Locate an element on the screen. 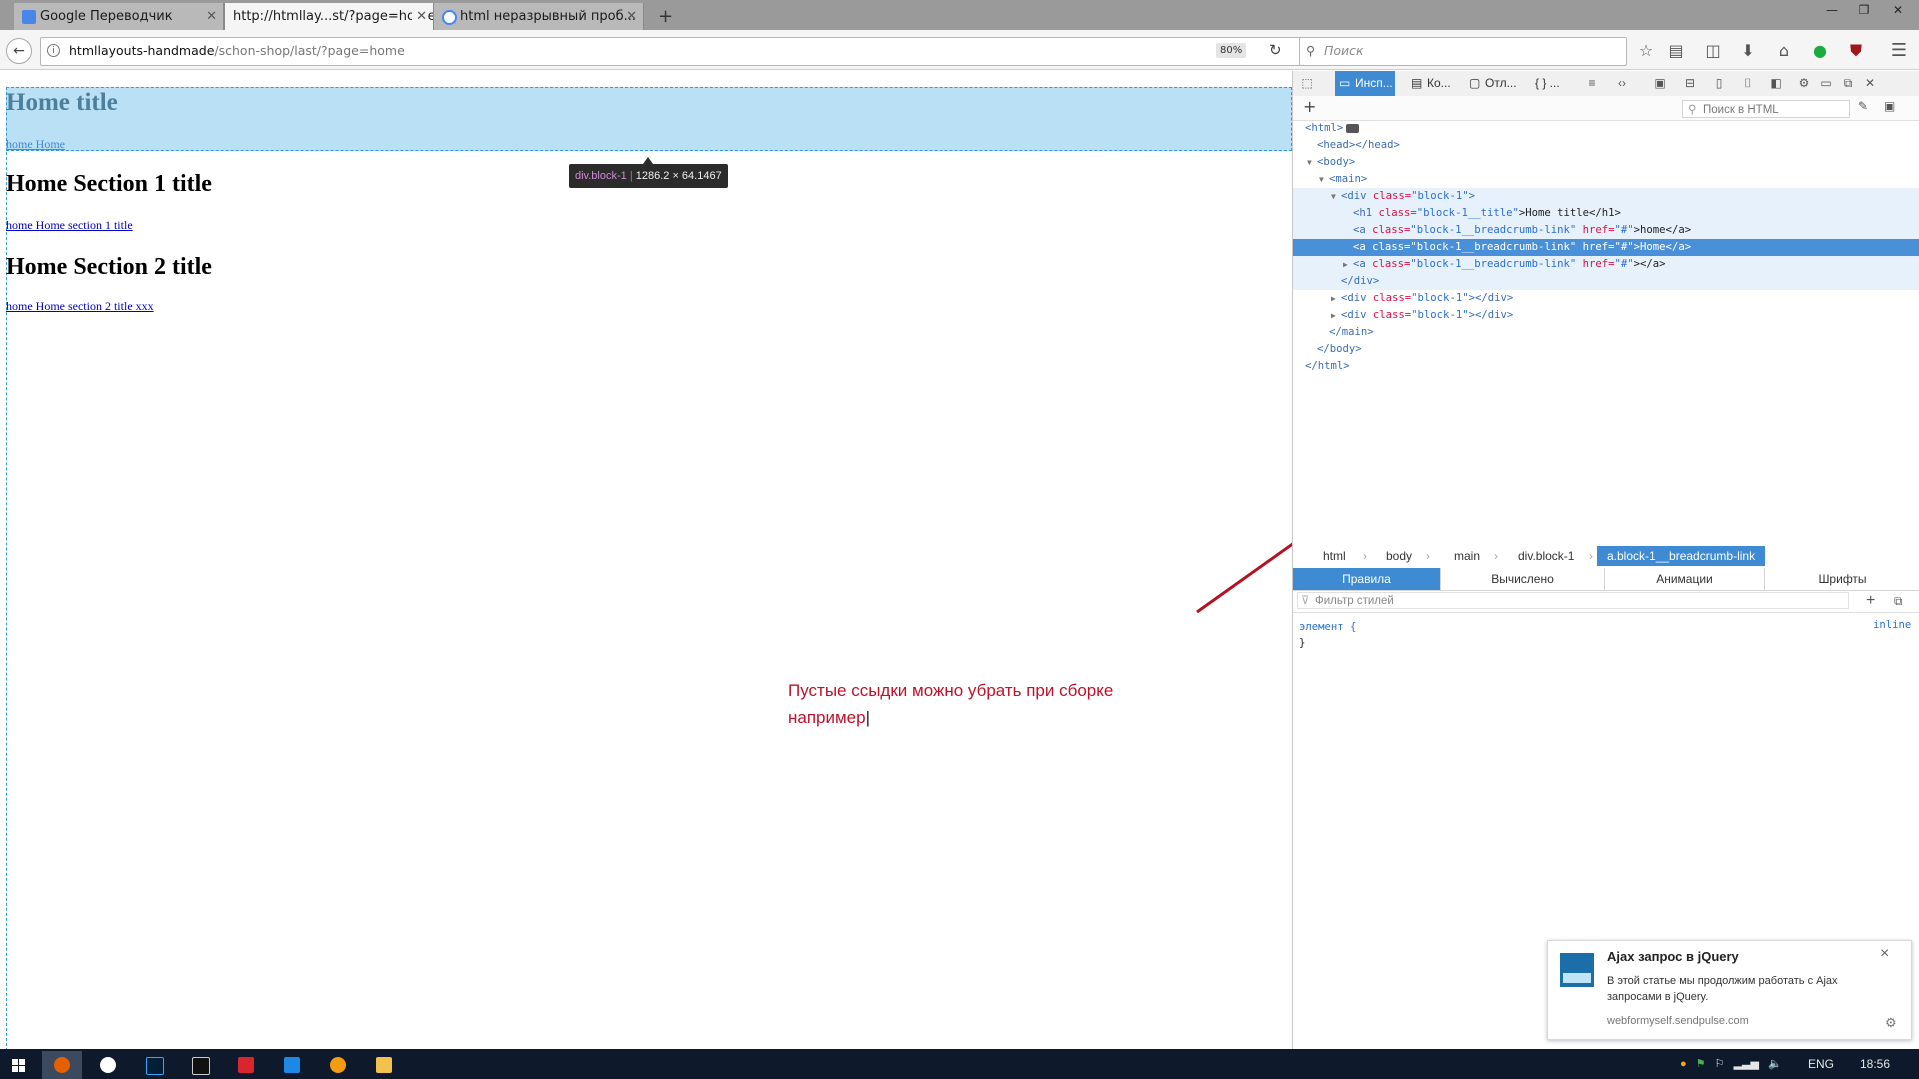  section-1-link: home Home section 1 title is located at coordinates (69, 225).